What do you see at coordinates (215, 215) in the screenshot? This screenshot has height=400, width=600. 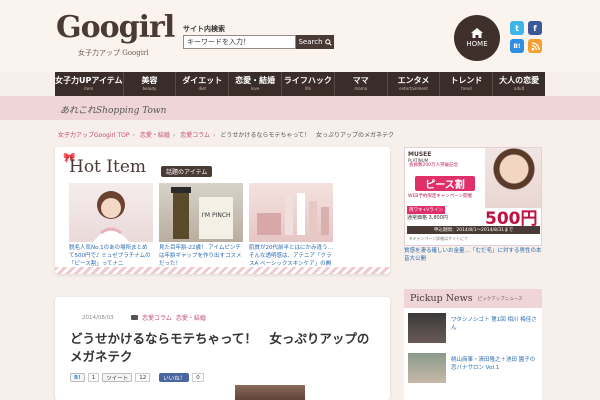 I see `bottle-label: I'M PINCH` at bounding box center [215, 215].